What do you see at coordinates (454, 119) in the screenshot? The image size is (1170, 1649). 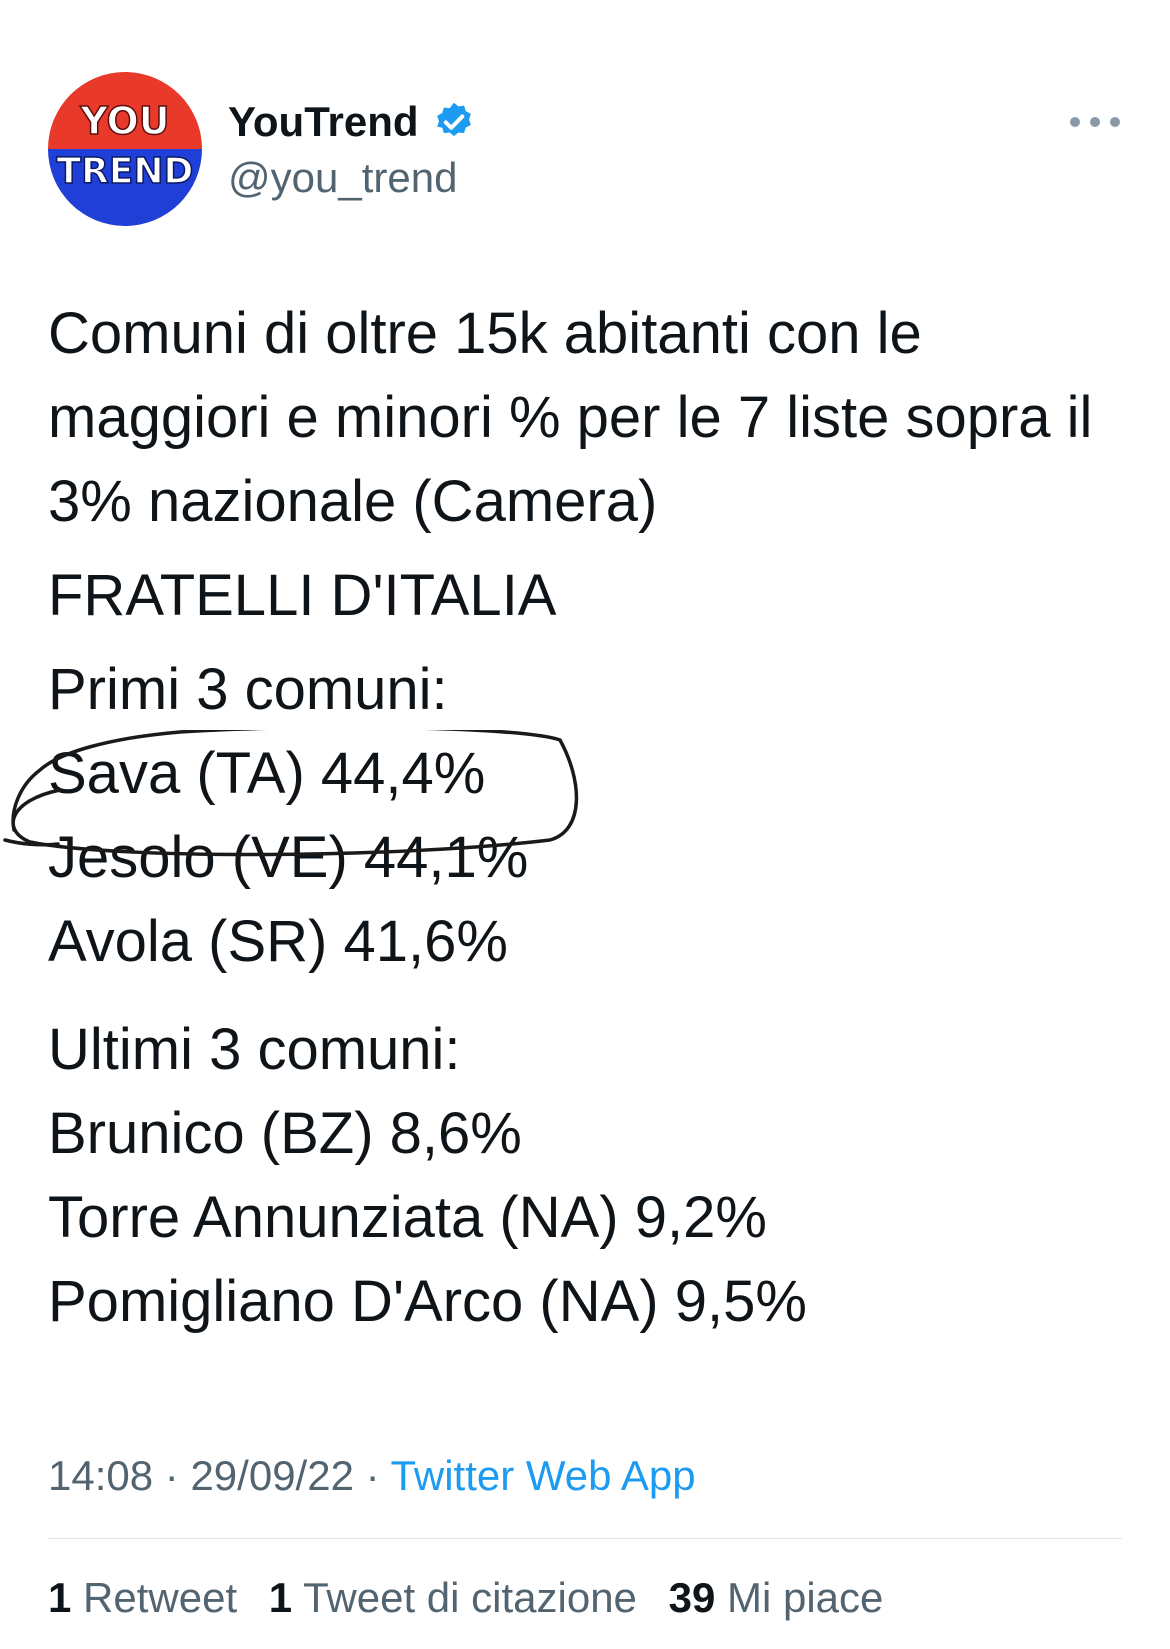 I see `verified-badge-icon` at bounding box center [454, 119].